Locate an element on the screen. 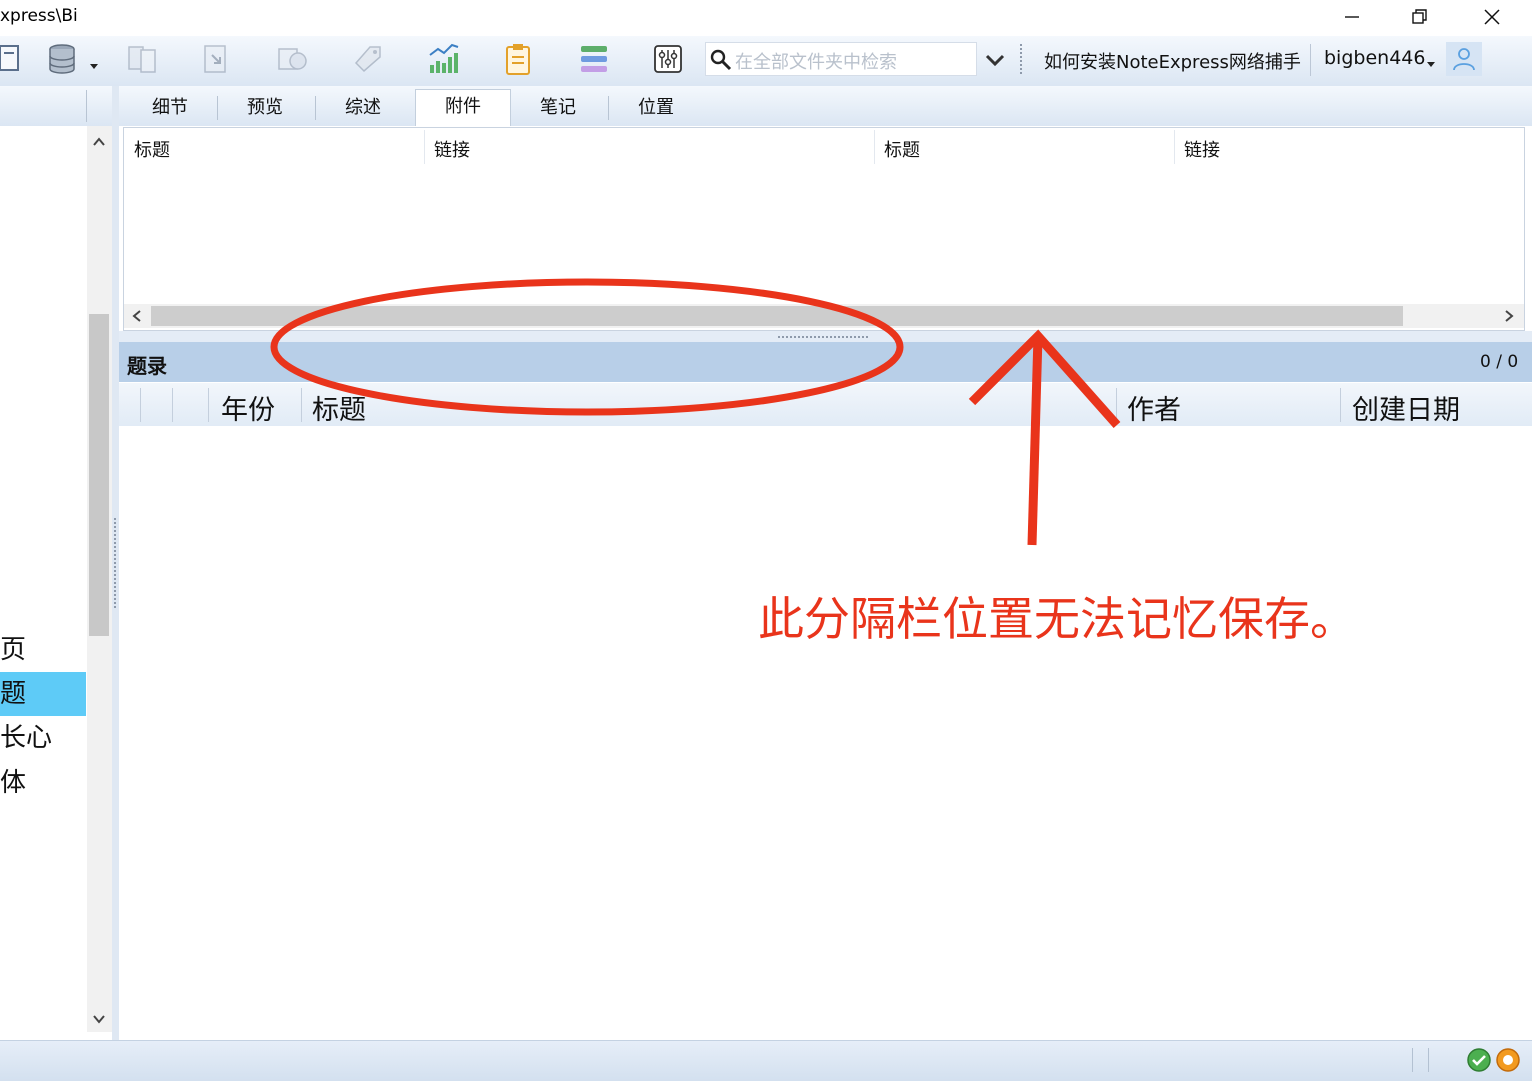 The image size is (1532, 1081). compare-button is located at coordinates (142, 59).